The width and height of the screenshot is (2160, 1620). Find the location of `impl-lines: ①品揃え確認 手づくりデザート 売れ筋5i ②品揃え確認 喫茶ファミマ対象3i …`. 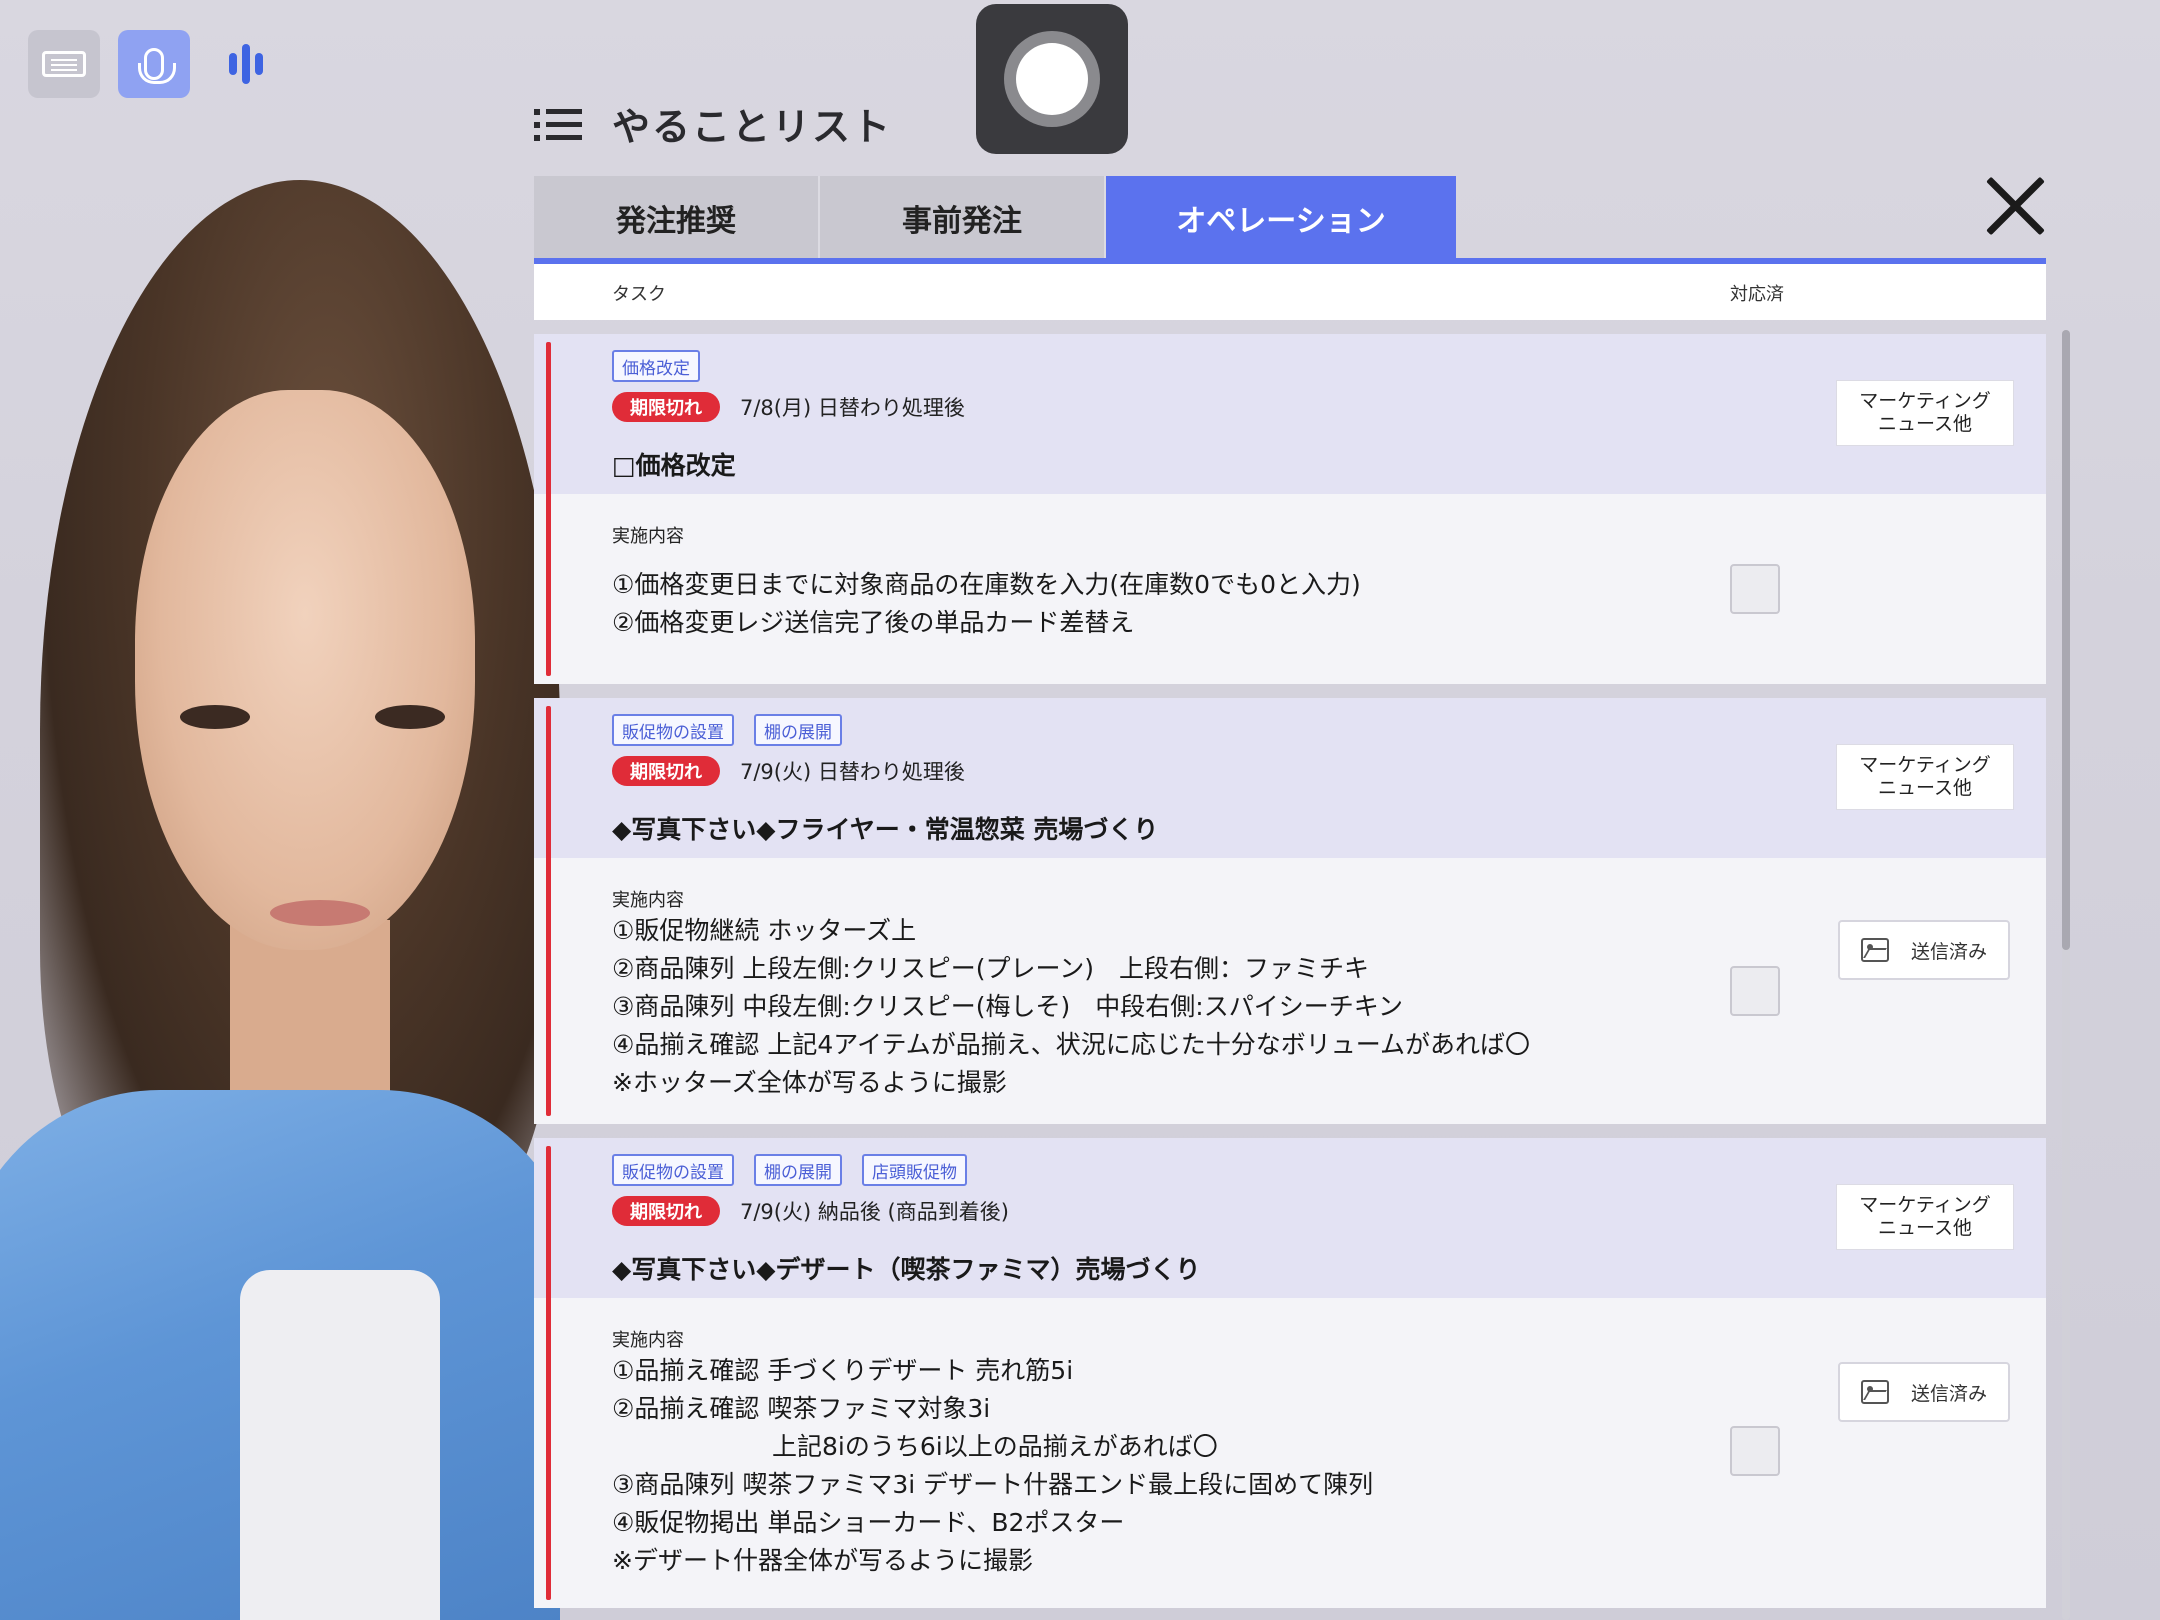

impl-lines: ①品揃え確認 手づくりデザート 売れ筋5i ②品揃え確認 喫茶ファミマ対象3i … is located at coordinates (992, 1466).